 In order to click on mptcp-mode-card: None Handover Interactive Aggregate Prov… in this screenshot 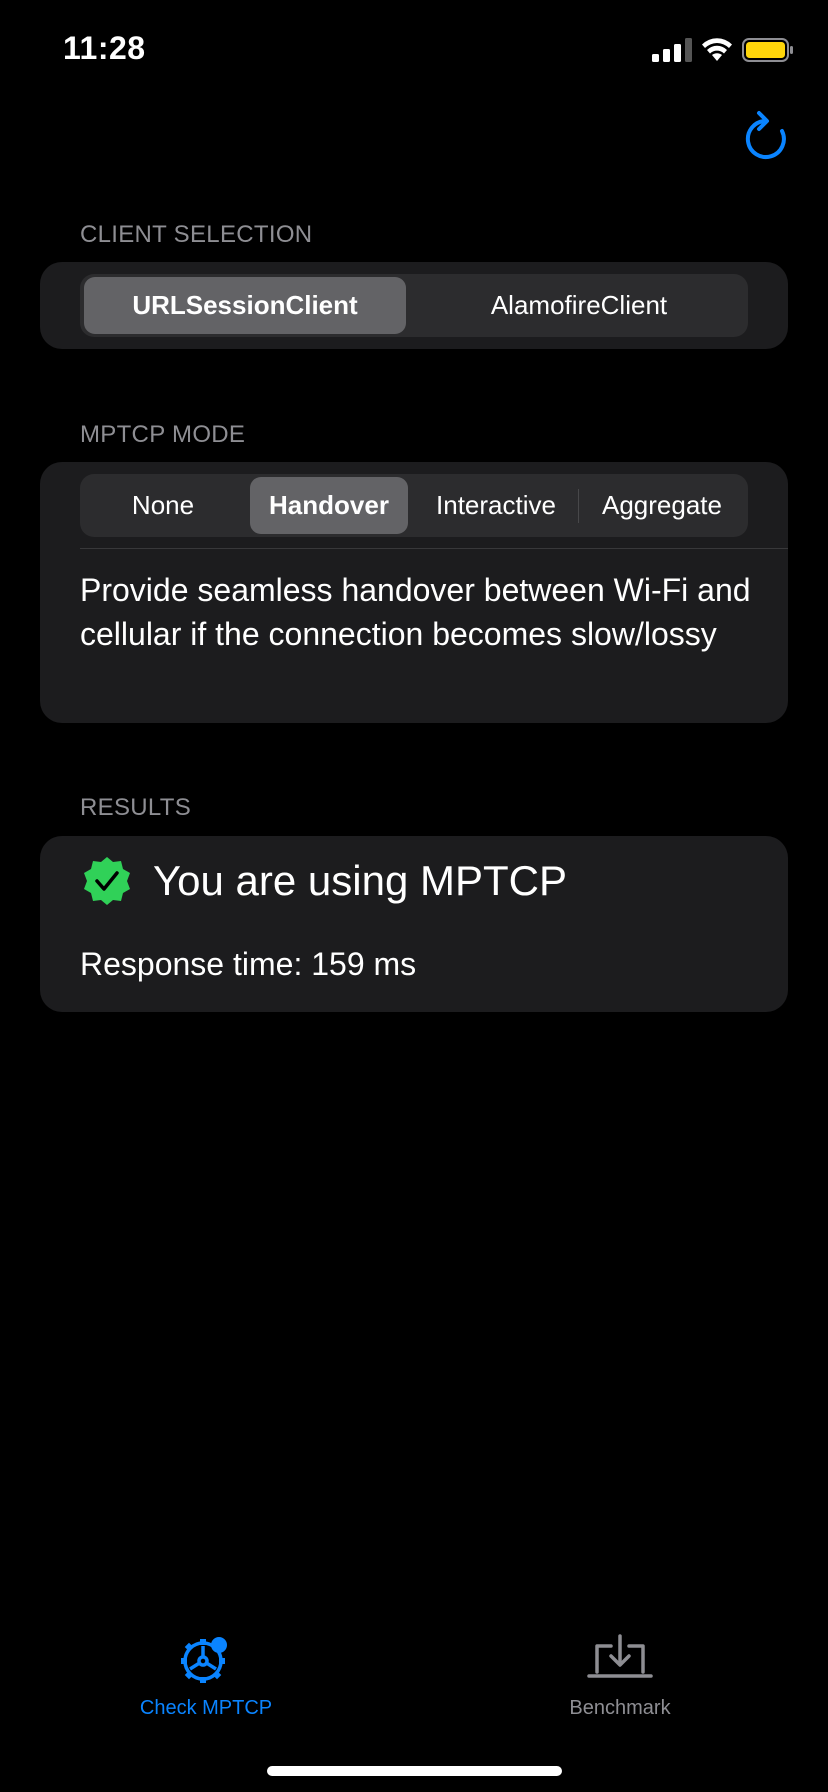, I will do `click(414, 592)`.